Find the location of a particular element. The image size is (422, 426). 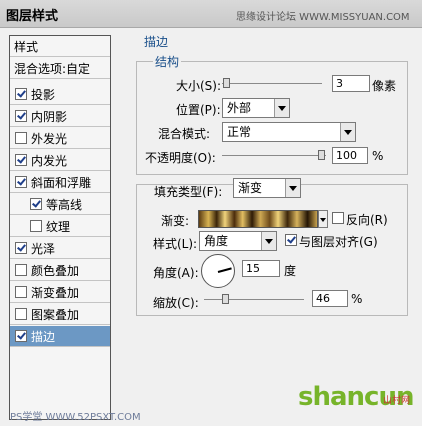

gradient-dropdown-button is located at coordinates (323, 219).